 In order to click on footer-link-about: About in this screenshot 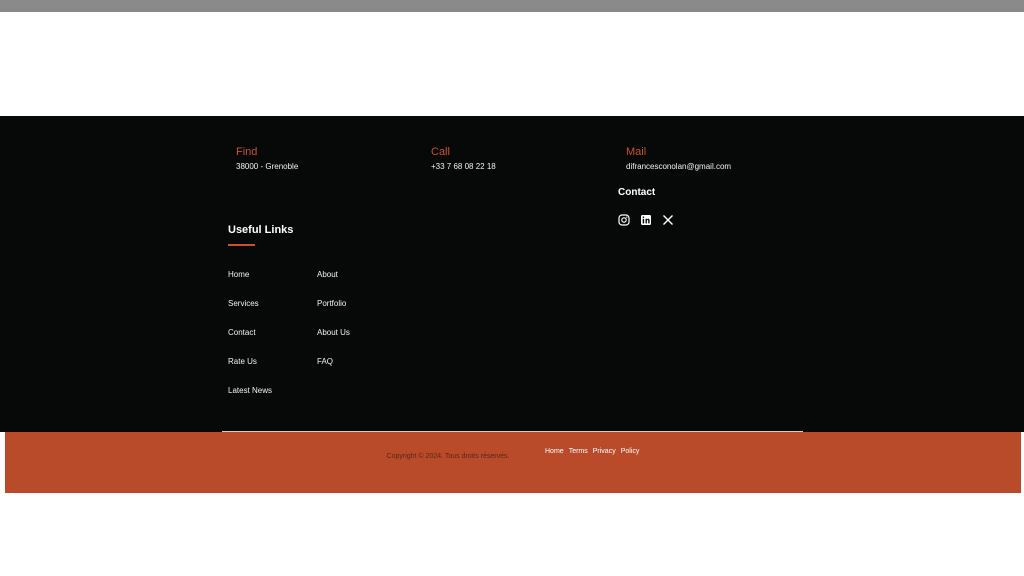, I will do `click(327, 274)`.